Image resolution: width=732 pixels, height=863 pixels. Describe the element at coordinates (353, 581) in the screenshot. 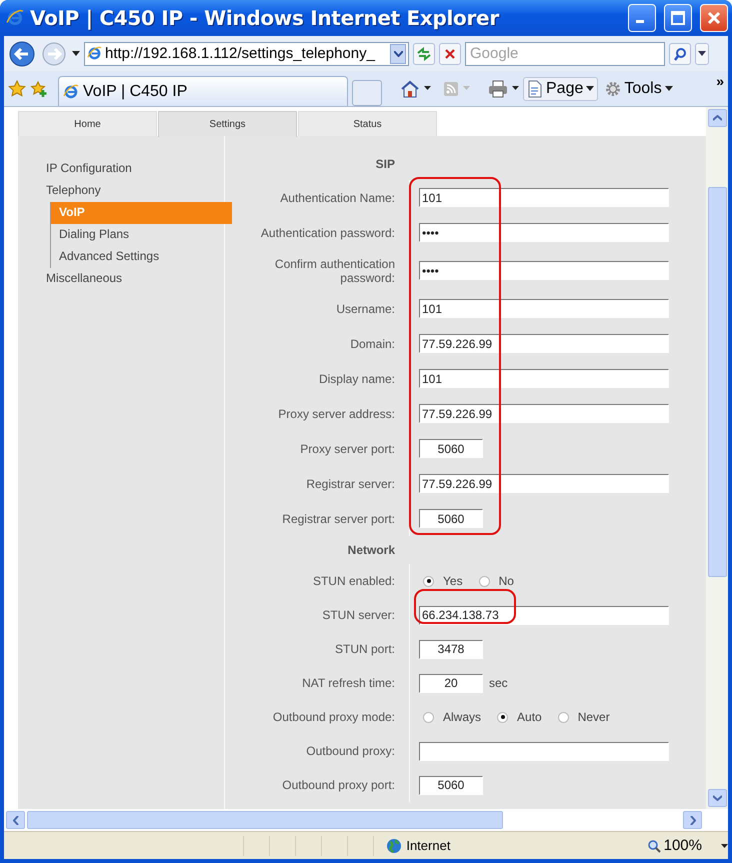

I see `field-label: STUN enabled:` at that location.